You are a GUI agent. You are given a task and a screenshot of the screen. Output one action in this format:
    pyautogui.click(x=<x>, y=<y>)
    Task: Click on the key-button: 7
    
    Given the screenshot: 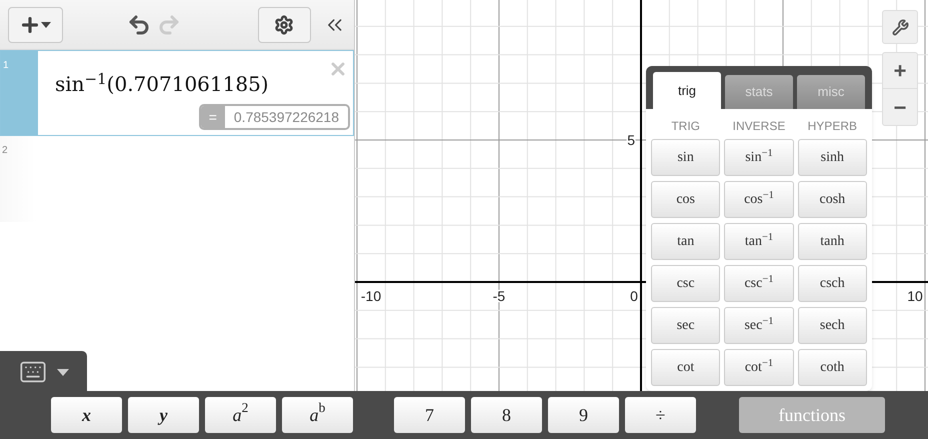 What is the action you would take?
    pyautogui.click(x=429, y=415)
    